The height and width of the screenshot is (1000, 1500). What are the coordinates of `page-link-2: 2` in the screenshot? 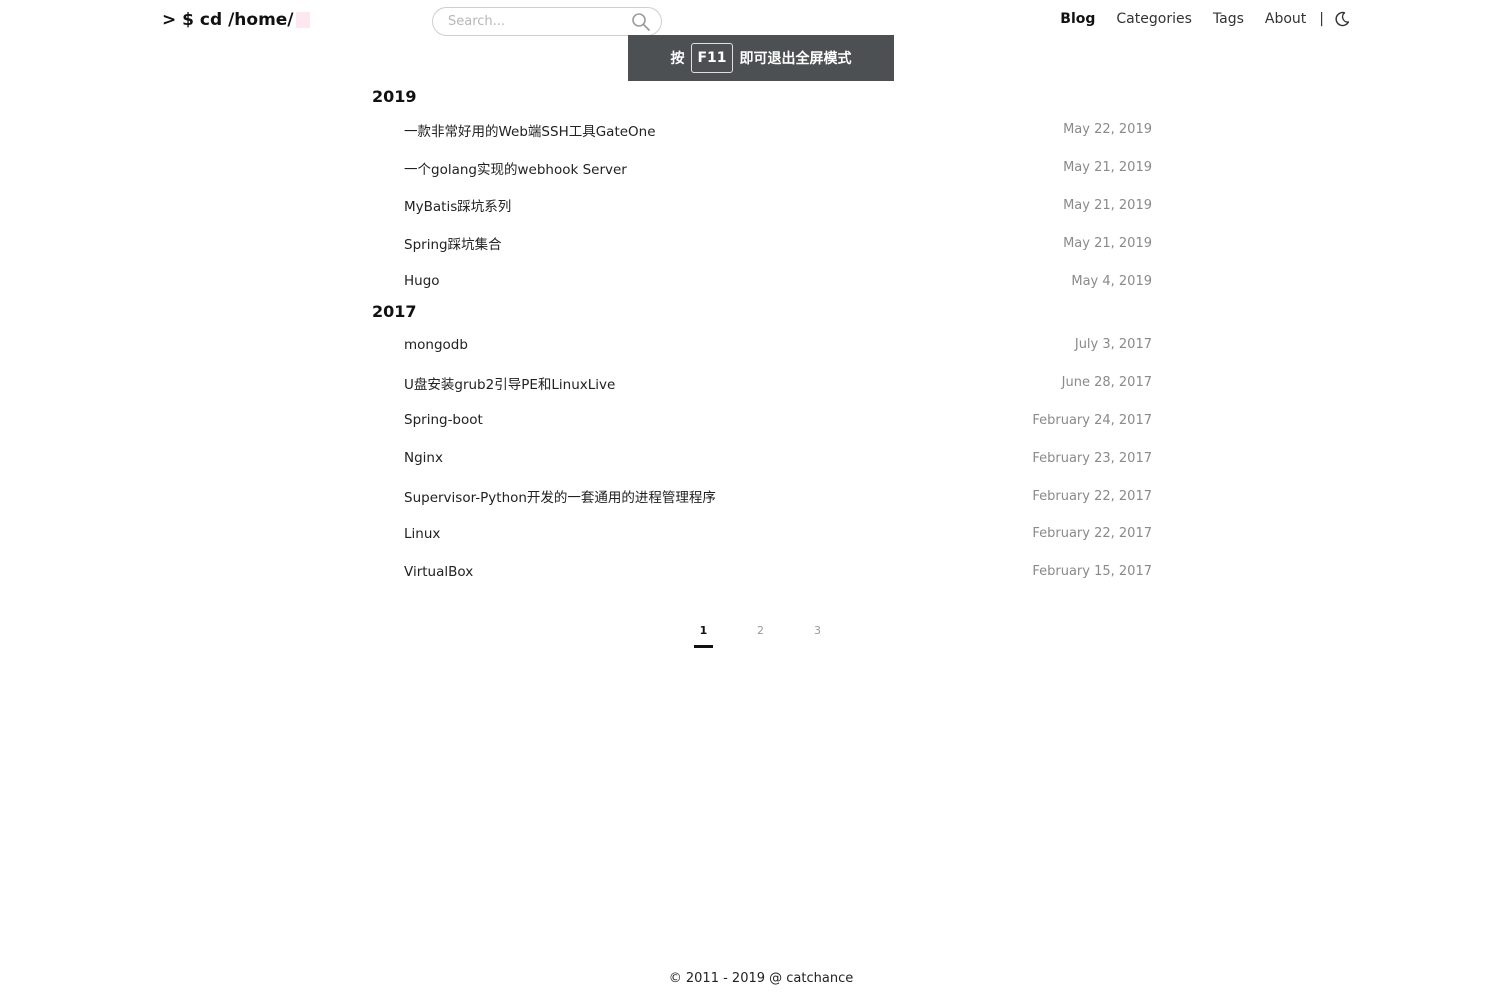 It's located at (760, 634).